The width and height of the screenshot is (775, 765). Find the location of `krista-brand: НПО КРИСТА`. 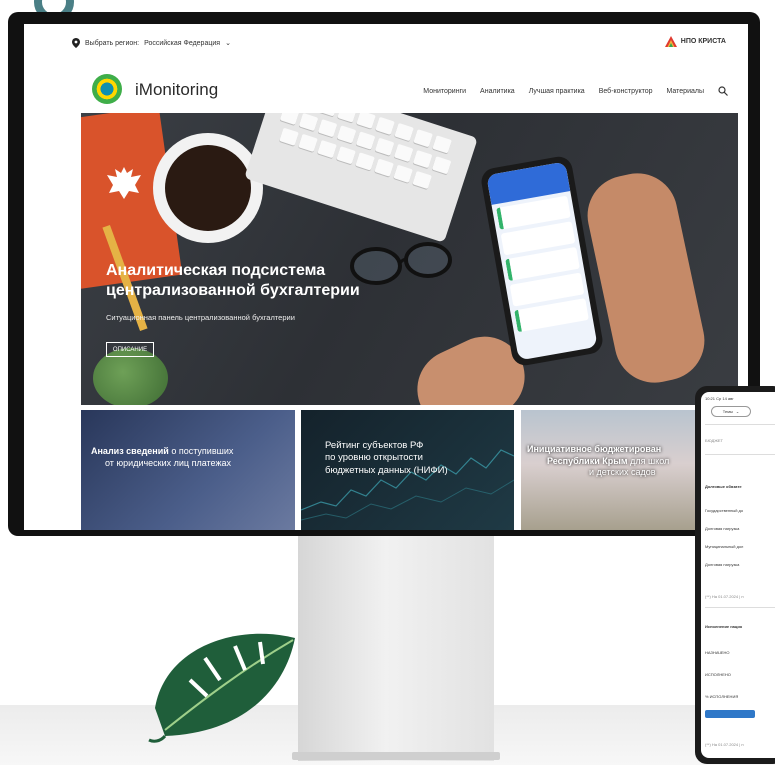

krista-brand: НПО КРИСТА is located at coordinates (695, 41).